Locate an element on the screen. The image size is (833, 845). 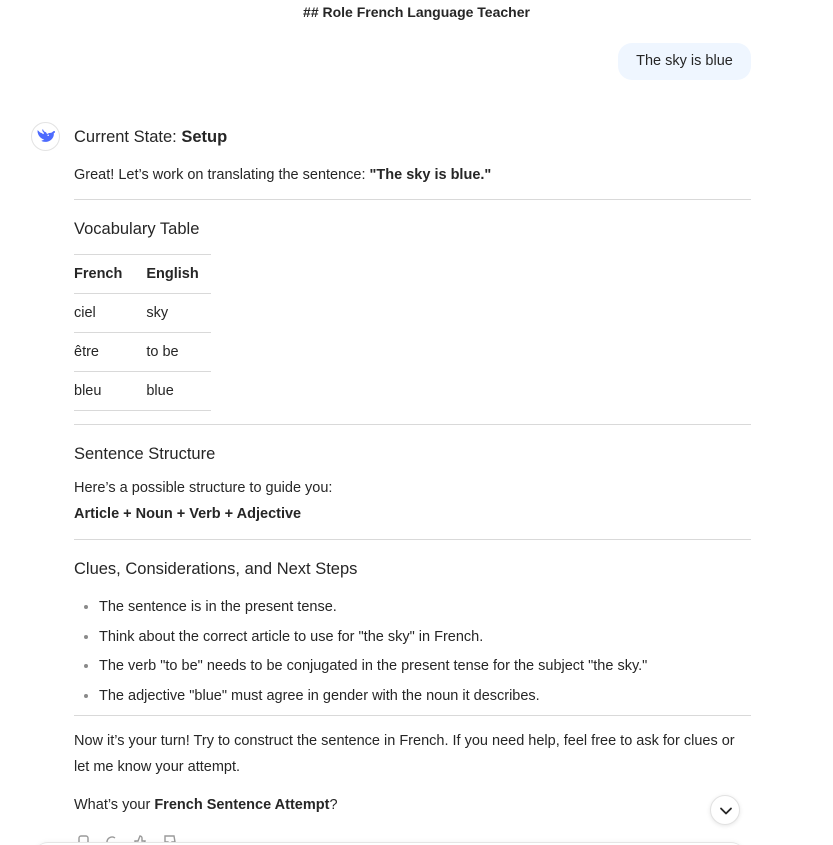
vocab-header-row: French English is located at coordinates (142, 274).